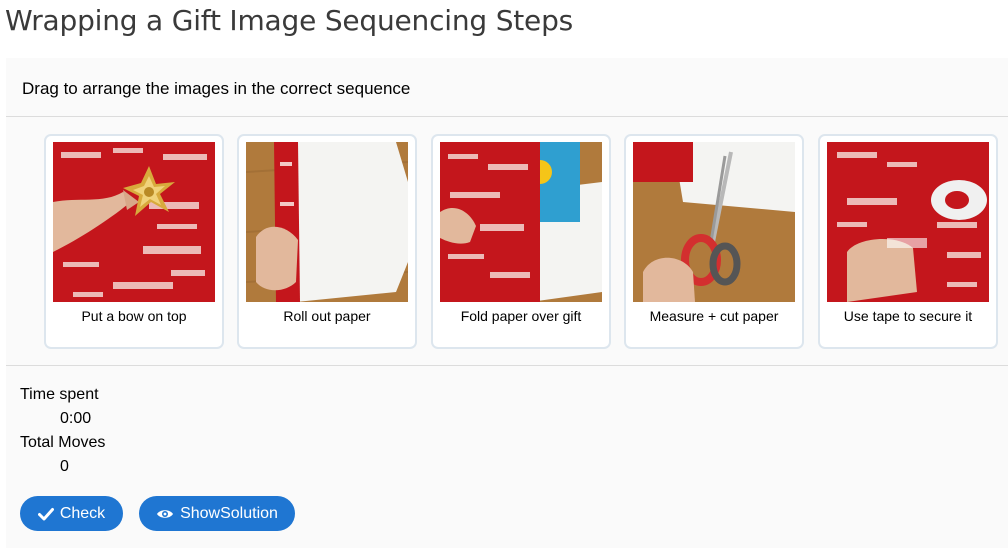  Describe the element at coordinates (45, 514) in the screenshot. I see `checkmark-icon` at that location.